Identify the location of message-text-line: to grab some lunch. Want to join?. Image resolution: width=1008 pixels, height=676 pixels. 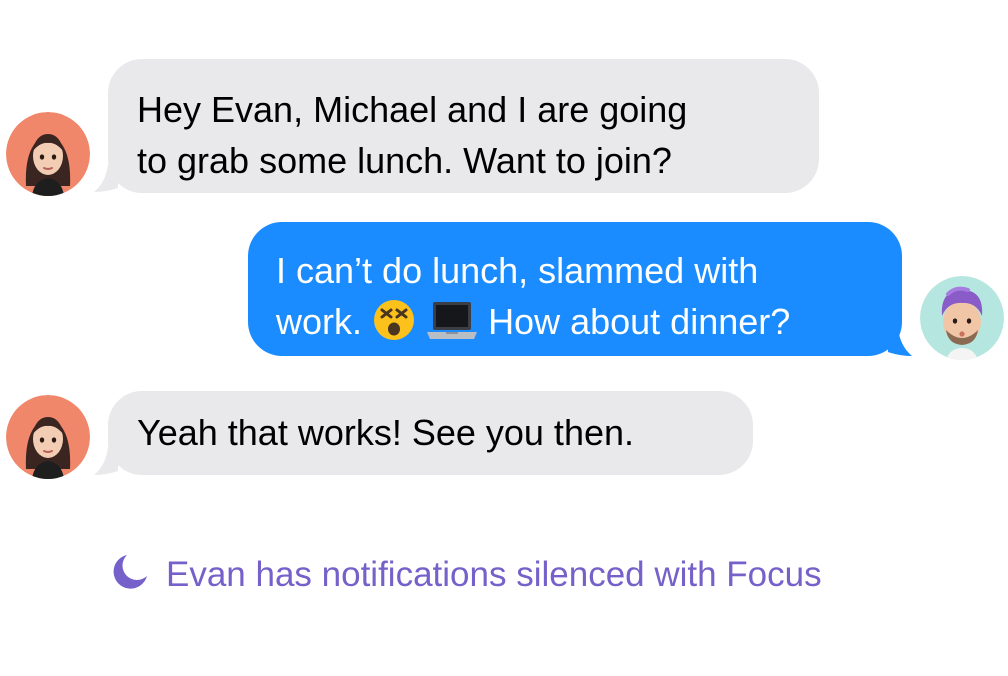
(404, 160).